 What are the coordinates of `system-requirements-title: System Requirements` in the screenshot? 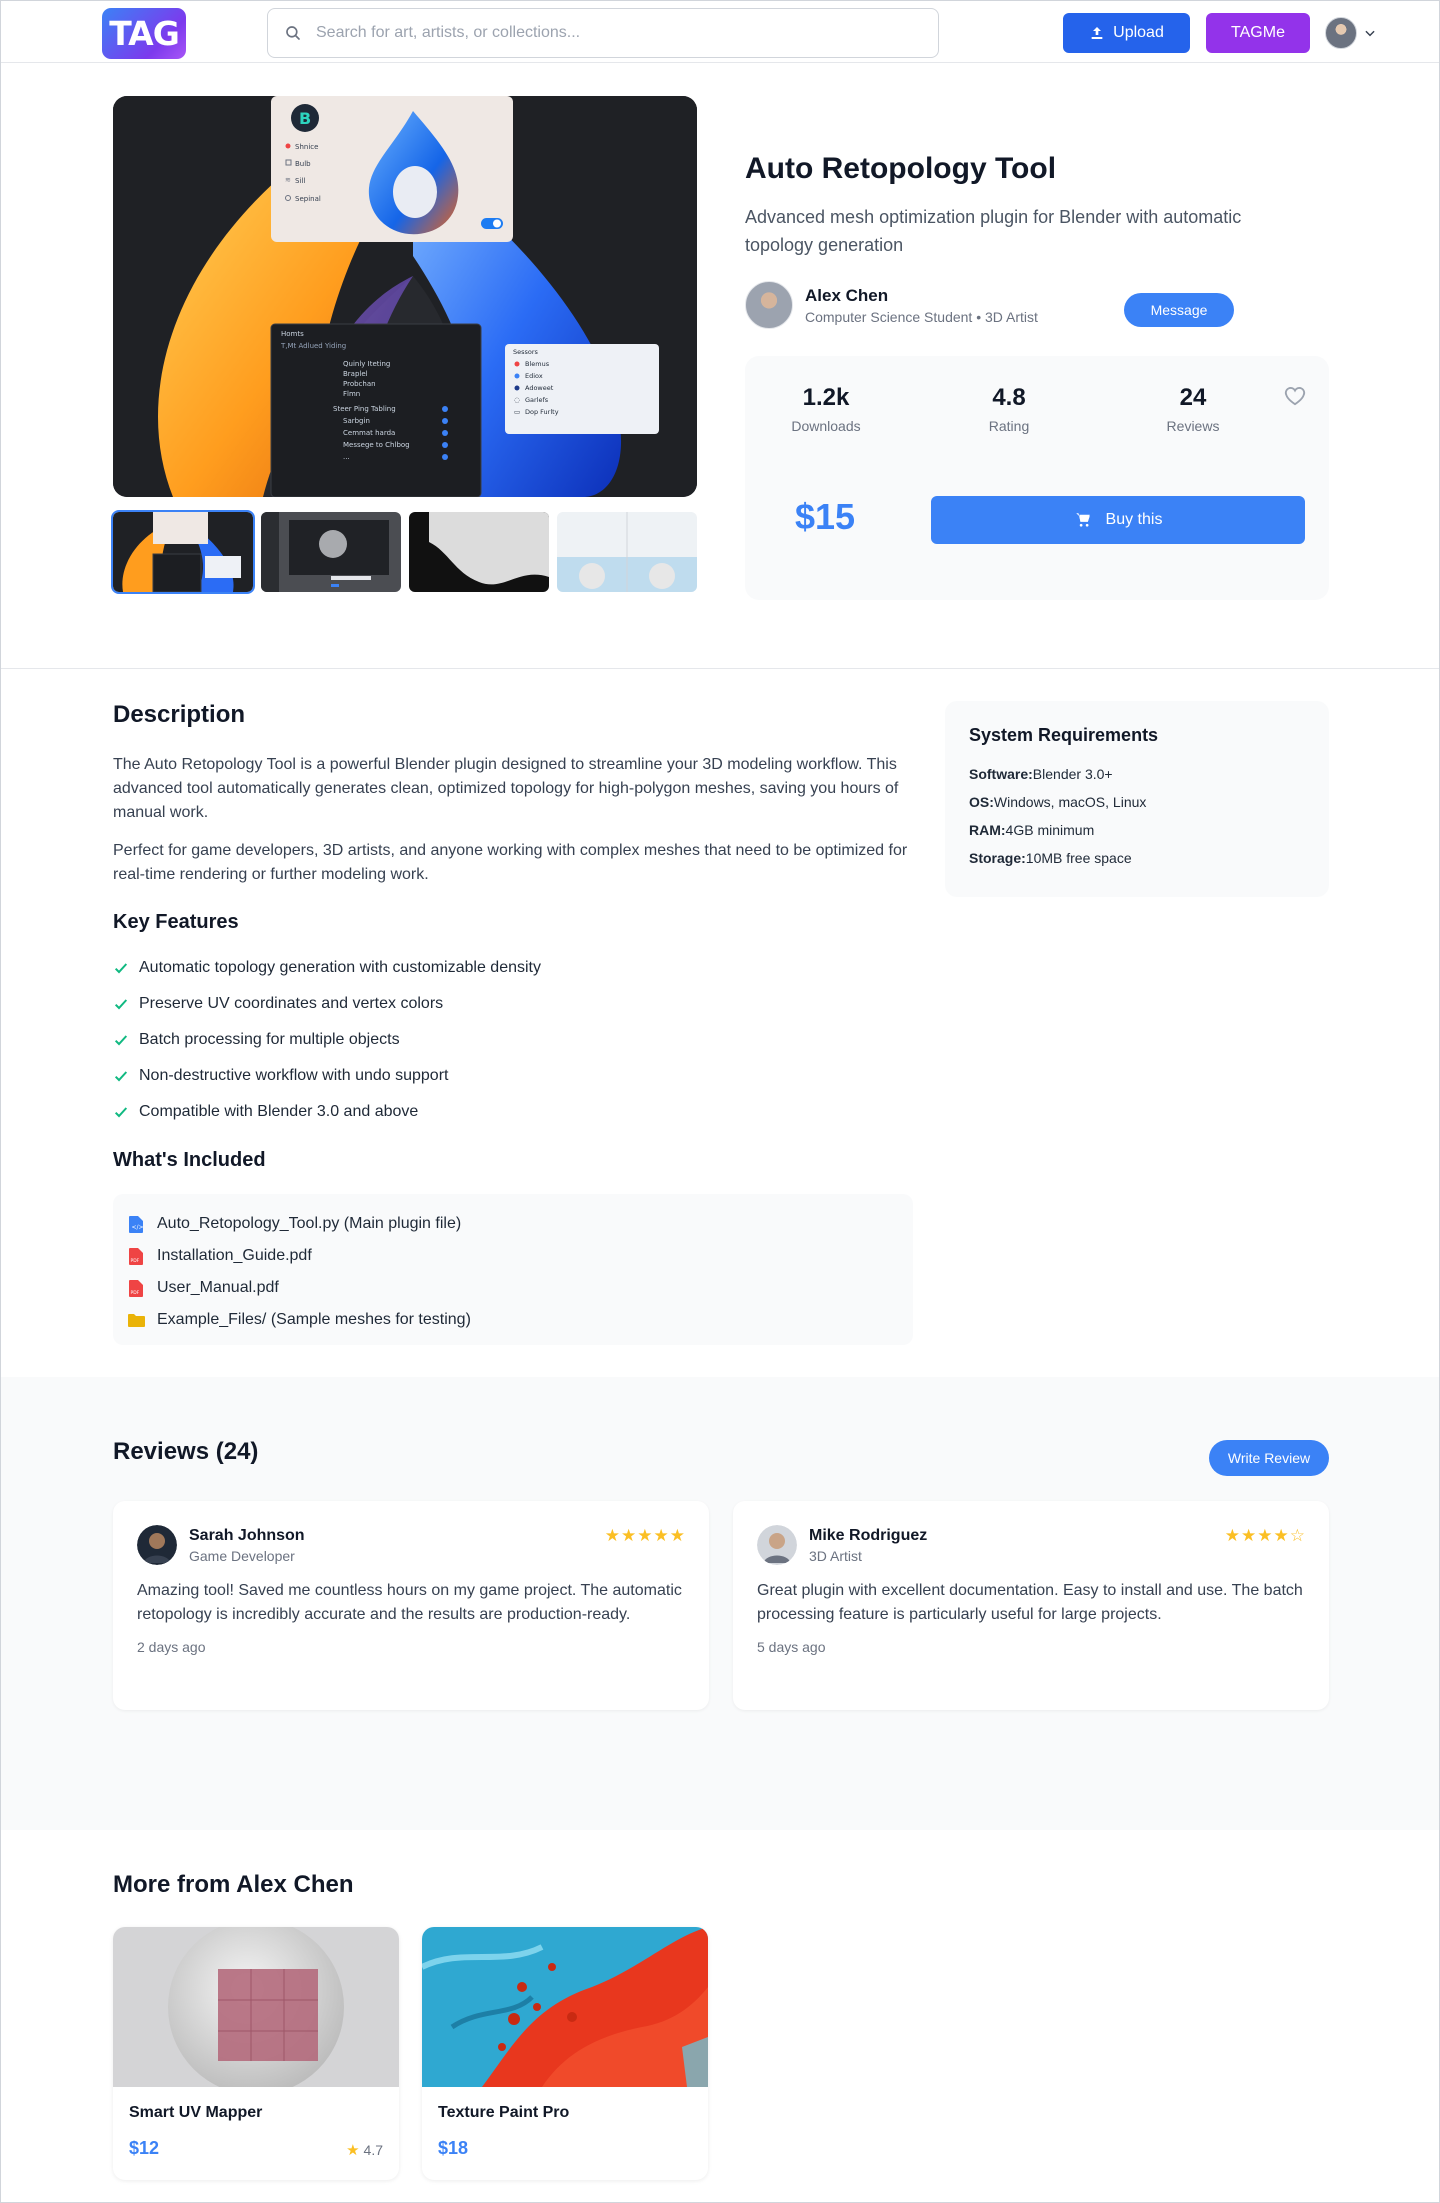 It's located at (1064, 735).